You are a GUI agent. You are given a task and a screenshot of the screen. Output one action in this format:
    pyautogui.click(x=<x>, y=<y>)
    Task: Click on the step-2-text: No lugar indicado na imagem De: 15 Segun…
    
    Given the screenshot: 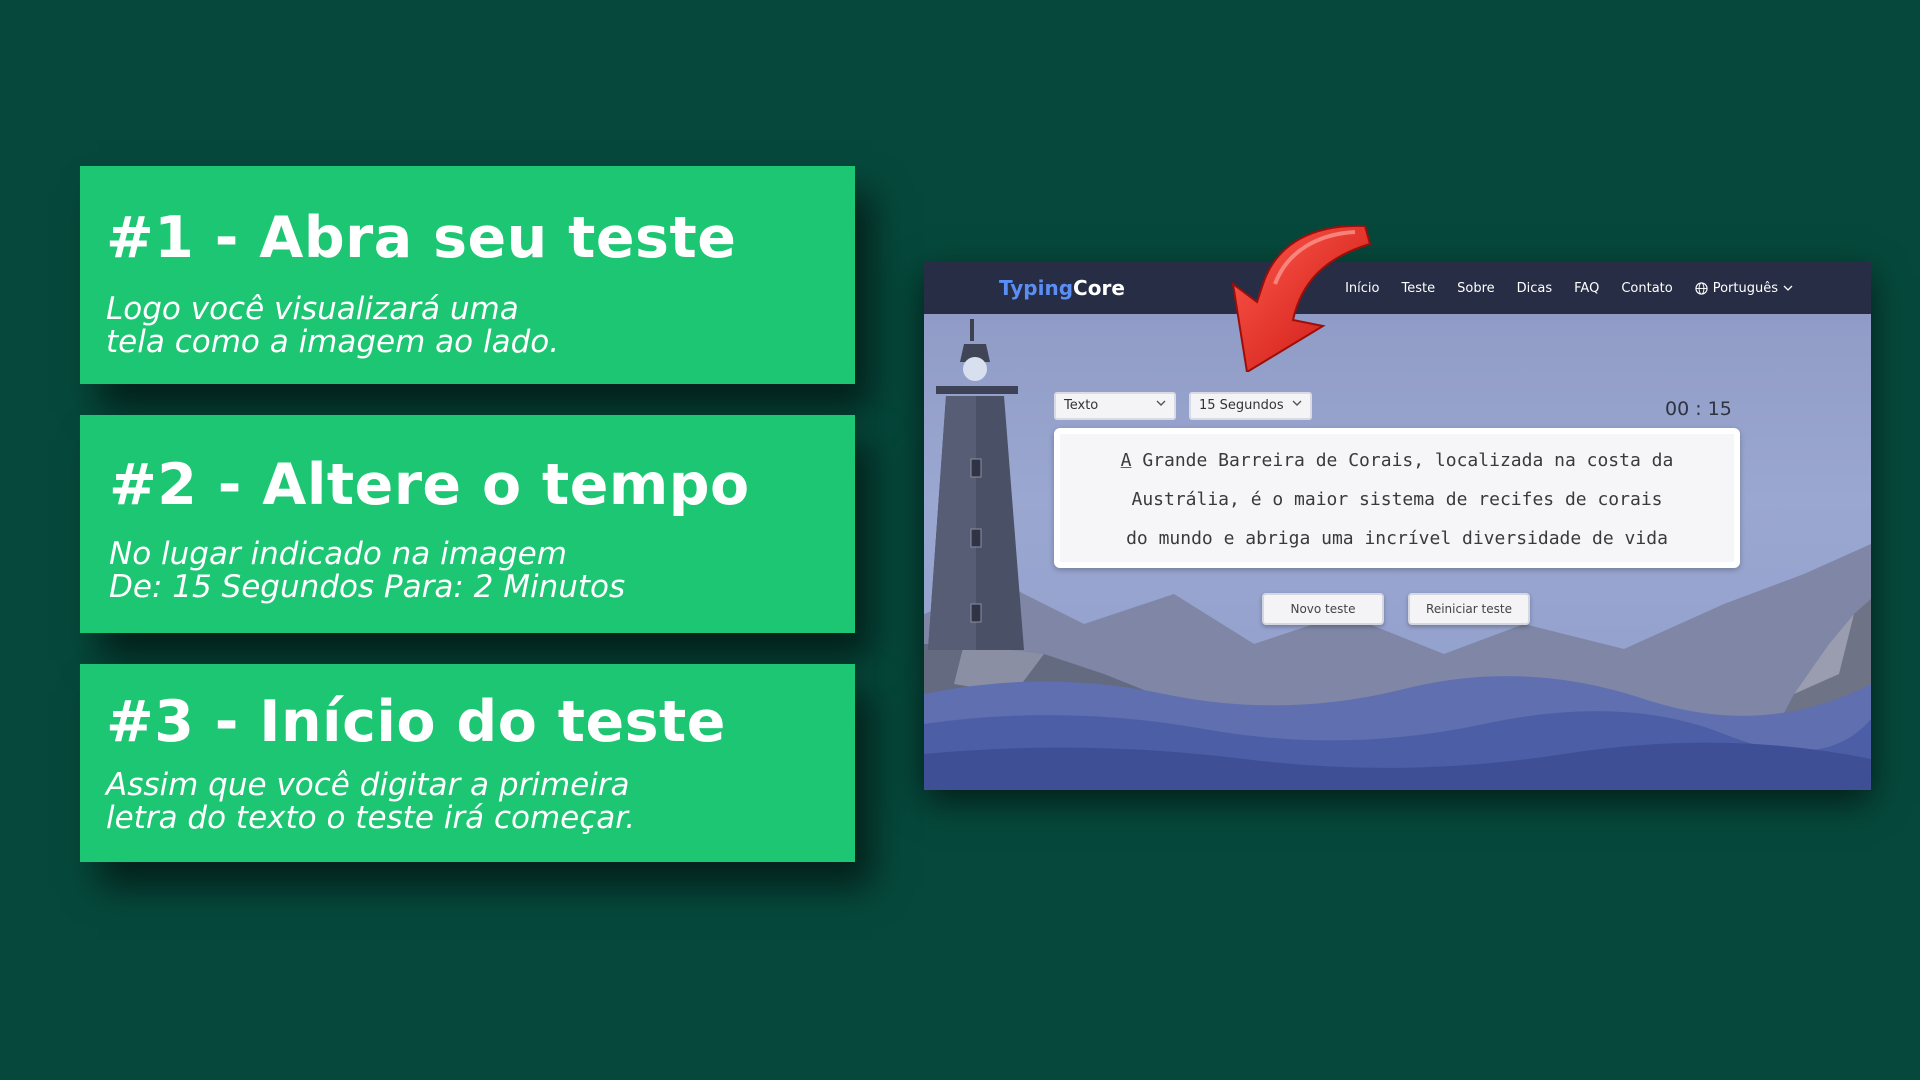 What is the action you would take?
    pyautogui.click(x=367, y=570)
    